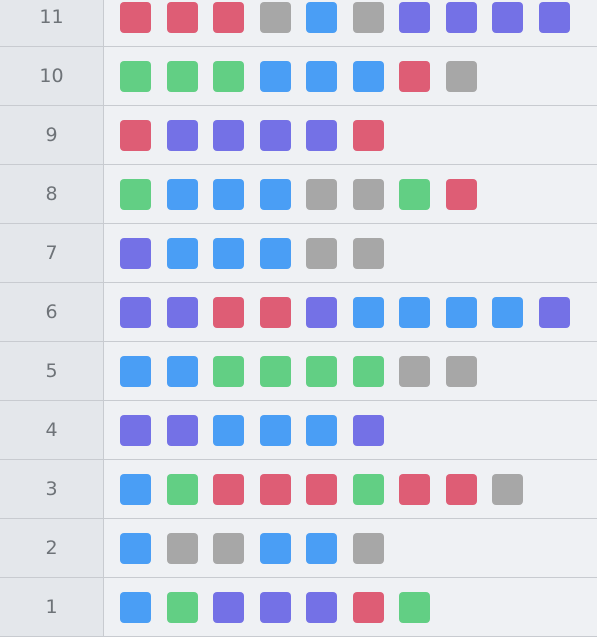 Image resolution: width=597 pixels, height=637 pixels. What do you see at coordinates (52, 548) in the screenshot?
I see `row-number: 2` at bounding box center [52, 548].